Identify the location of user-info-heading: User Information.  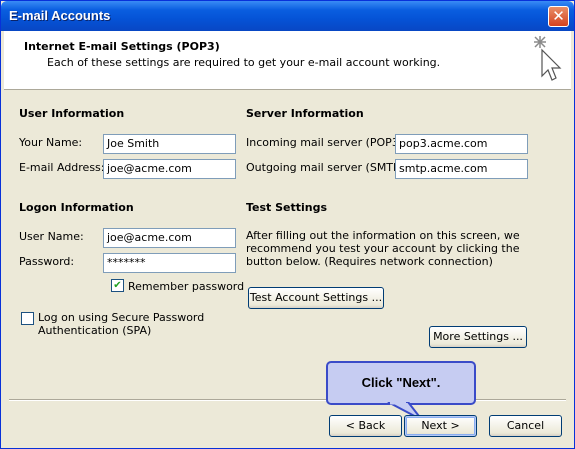
(72, 113).